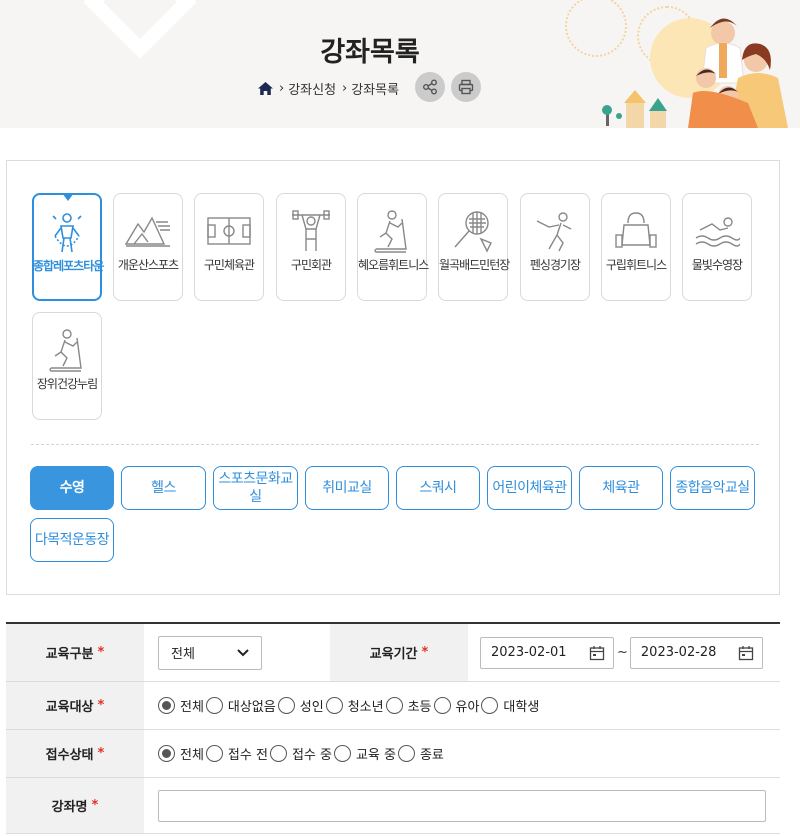  What do you see at coordinates (72, 488) in the screenshot?
I see `category-swimming-button: 수영` at bounding box center [72, 488].